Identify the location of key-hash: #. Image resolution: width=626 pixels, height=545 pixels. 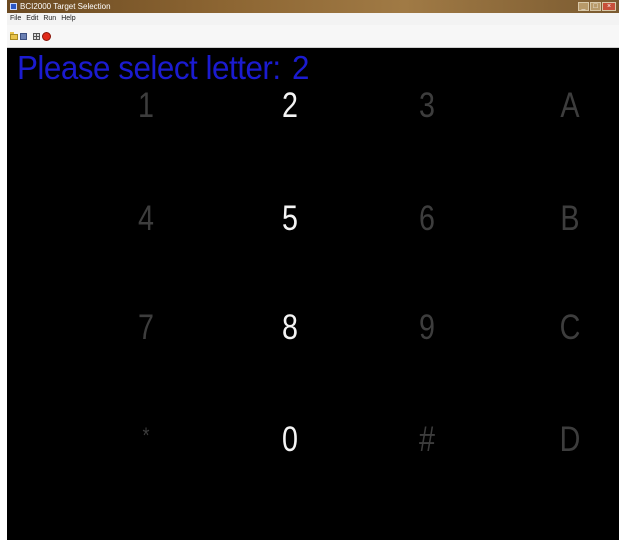
(426, 440).